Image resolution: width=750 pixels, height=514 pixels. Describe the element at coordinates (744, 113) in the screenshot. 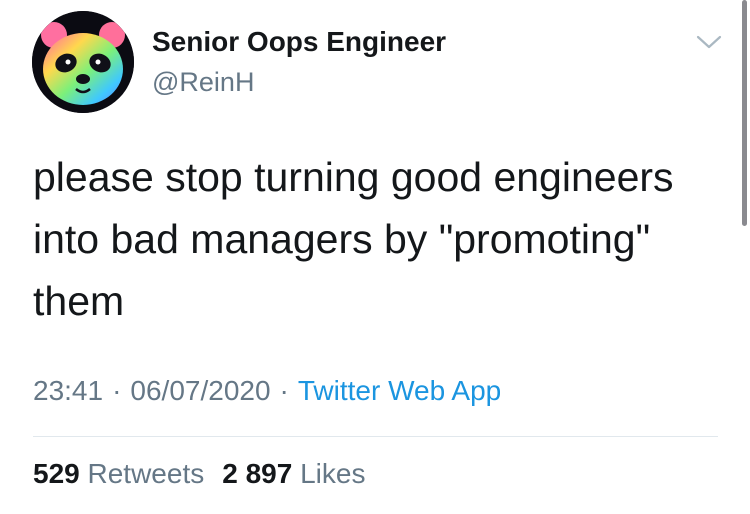

I see `scrollbar` at that location.